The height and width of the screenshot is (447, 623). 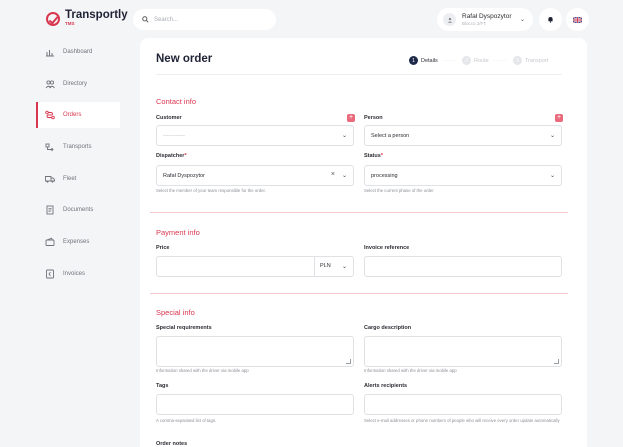 What do you see at coordinates (163, 248) in the screenshot?
I see `price-label: Price` at bounding box center [163, 248].